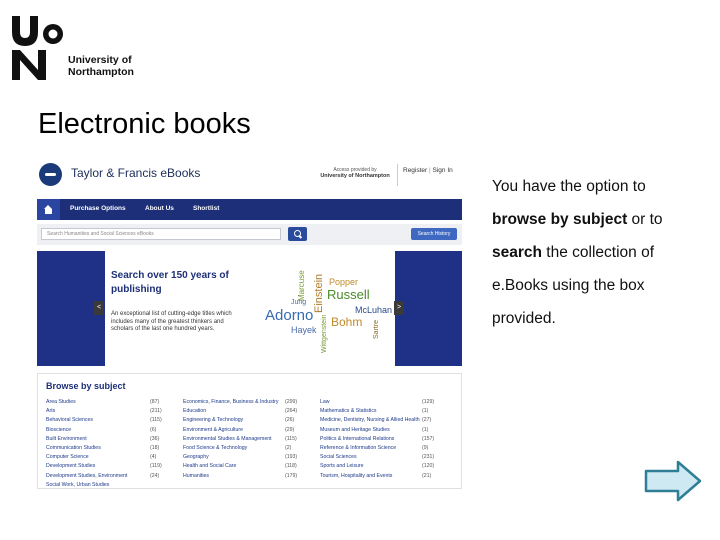 The width and height of the screenshot is (720, 540). I want to click on subject-row: Education (264), so click(247, 412).